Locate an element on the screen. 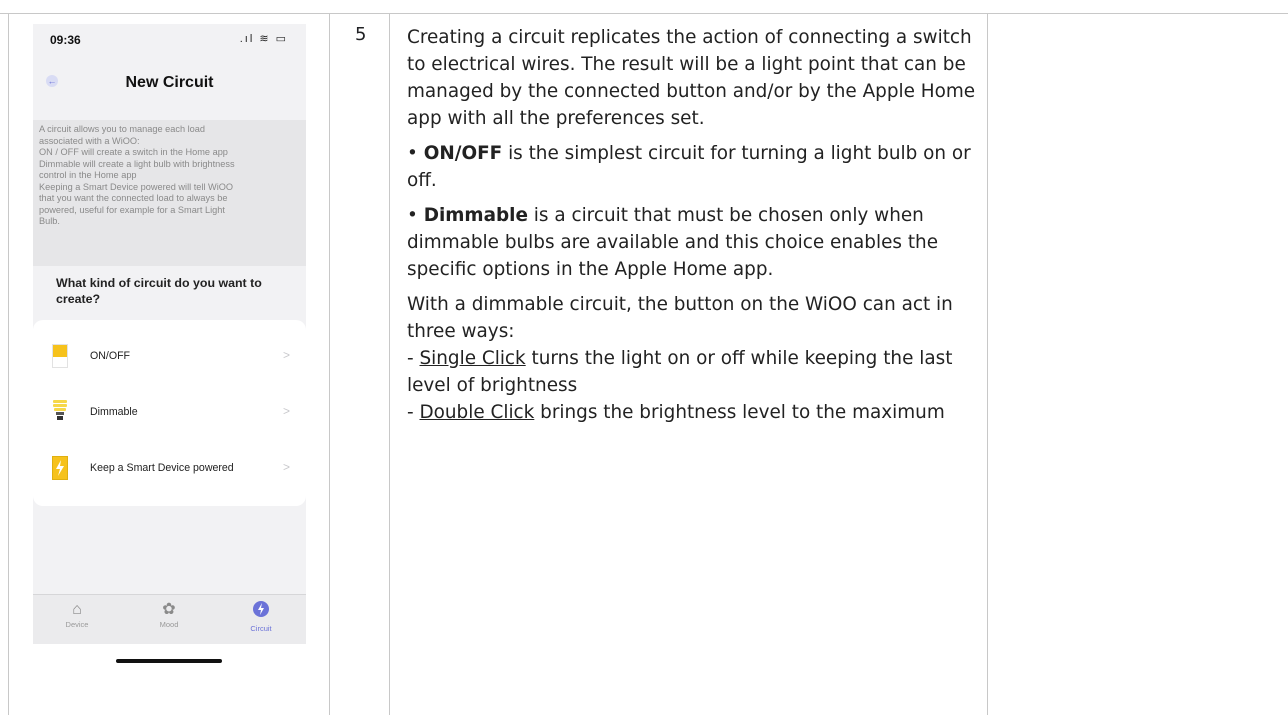 This screenshot has height=715, width=1288. option-onoff: ON/OFF > is located at coordinates (169, 356).